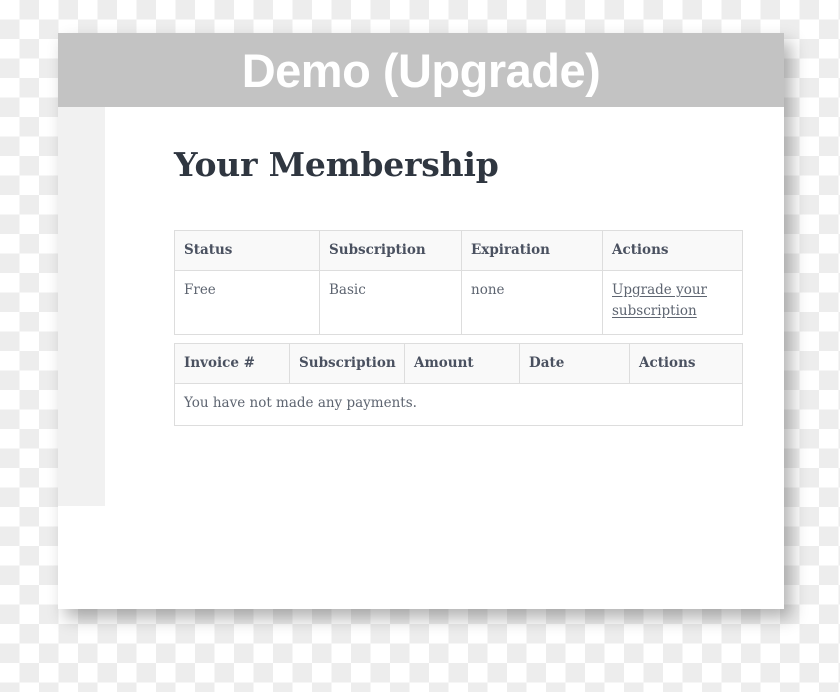 The height and width of the screenshot is (692, 840). What do you see at coordinates (574, 363) in the screenshot?
I see `column-header-date: Date` at bounding box center [574, 363].